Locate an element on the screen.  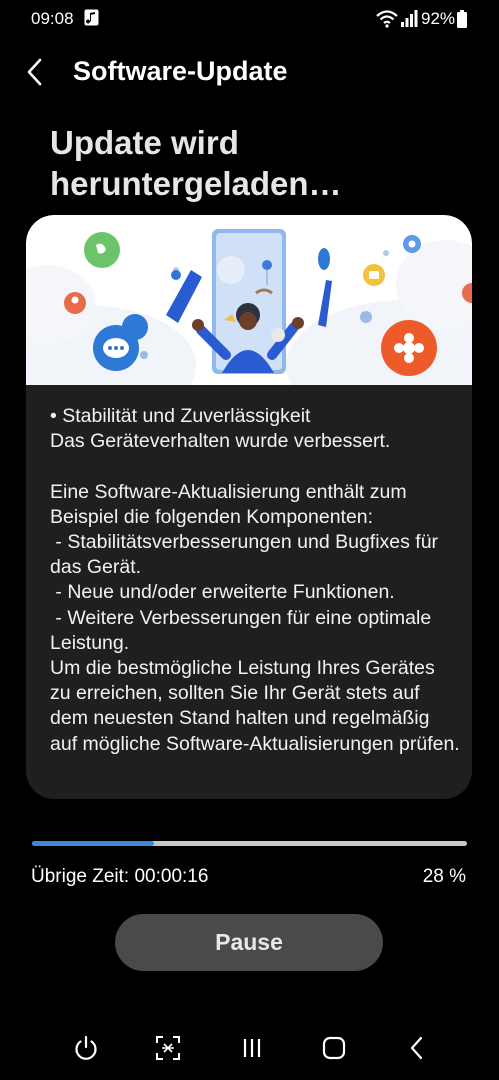
back-icon is located at coordinates (416, 1048).